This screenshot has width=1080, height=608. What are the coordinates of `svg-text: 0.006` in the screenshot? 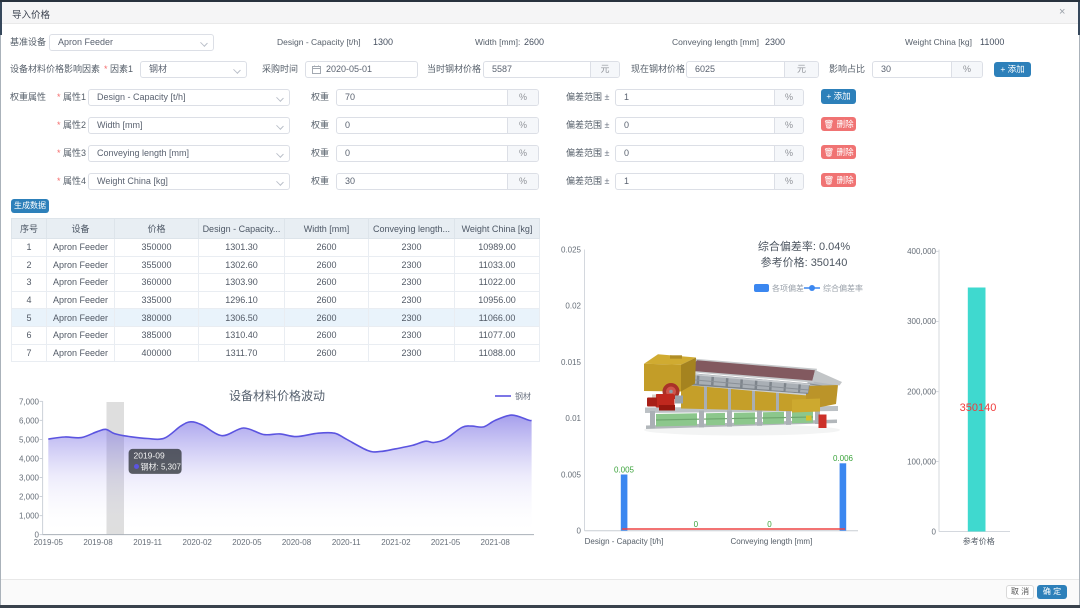 It's located at (843, 458).